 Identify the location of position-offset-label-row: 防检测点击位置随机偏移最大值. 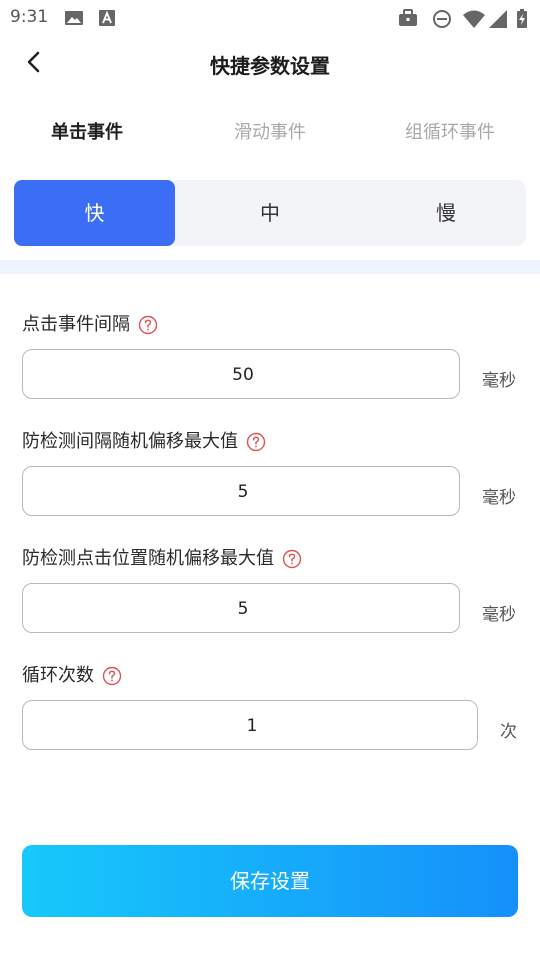
(162, 557).